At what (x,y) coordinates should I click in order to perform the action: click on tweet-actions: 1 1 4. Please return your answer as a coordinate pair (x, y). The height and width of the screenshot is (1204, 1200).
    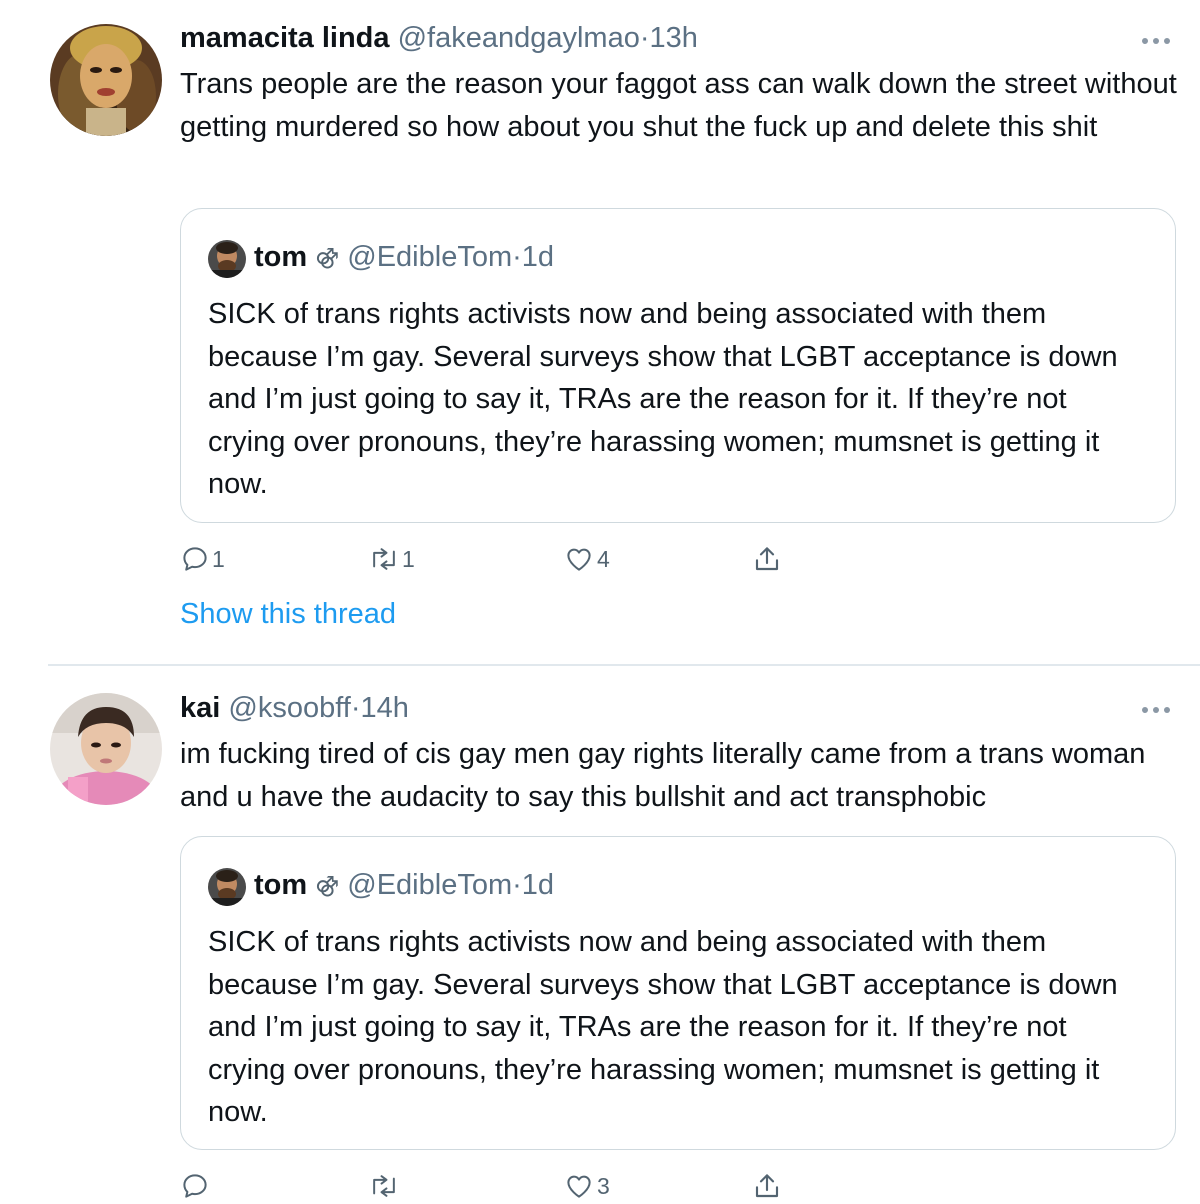
    Looking at the image, I should click on (490, 559).